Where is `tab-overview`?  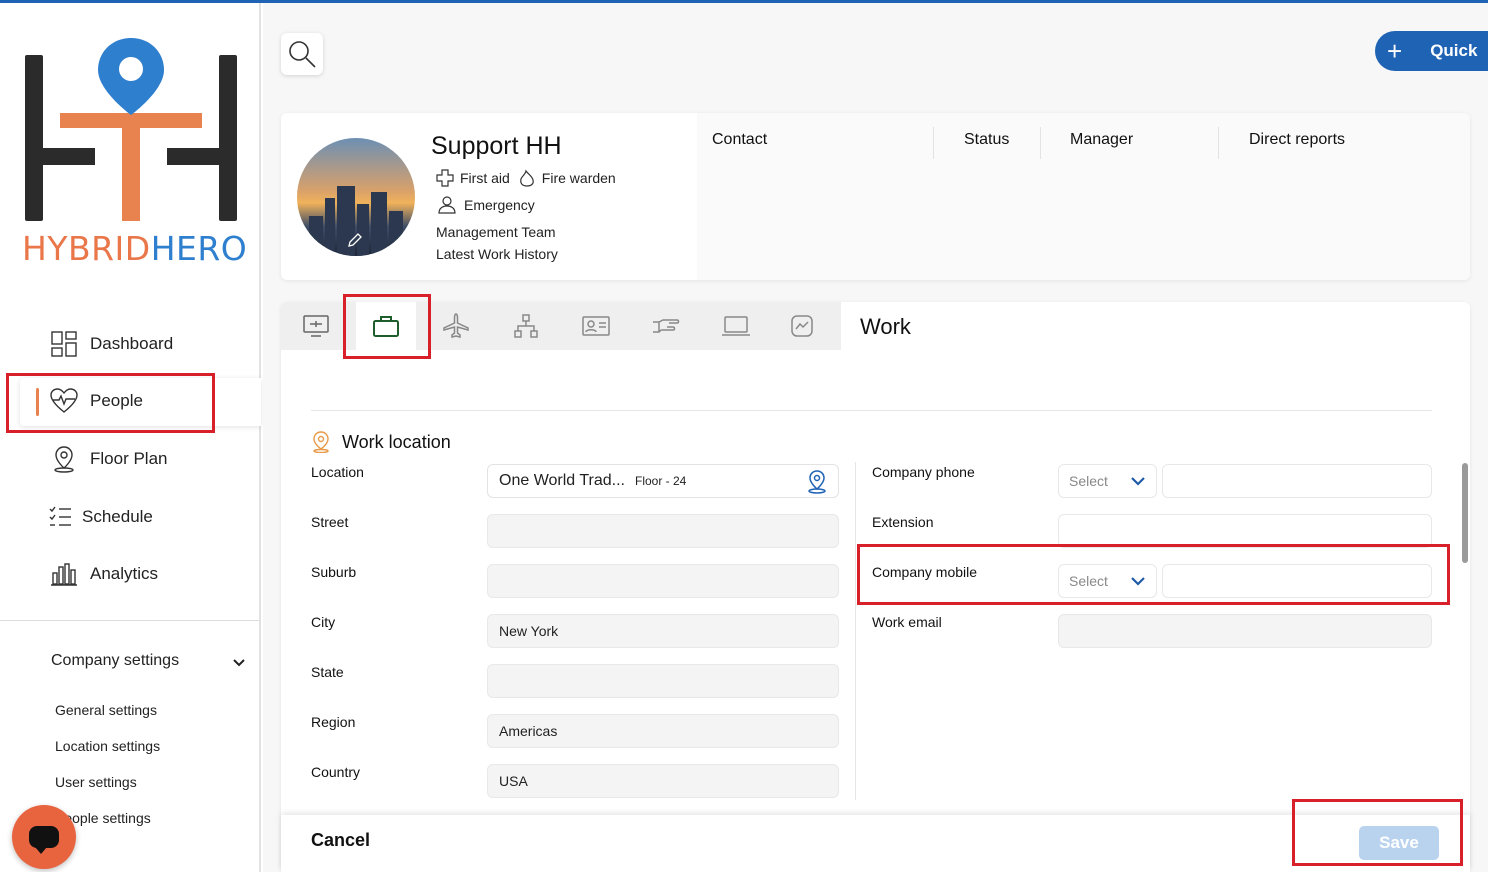
tab-overview is located at coordinates (316, 326).